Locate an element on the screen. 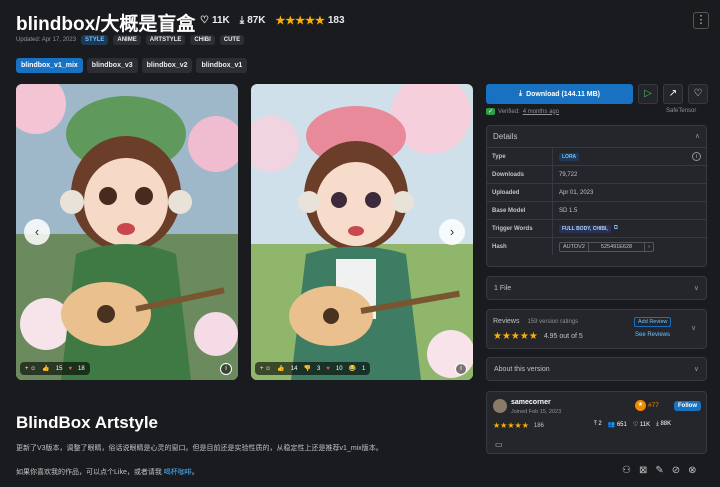 This screenshot has width=720, height=487. creator-name: samecorner is located at coordinates (531, 402).